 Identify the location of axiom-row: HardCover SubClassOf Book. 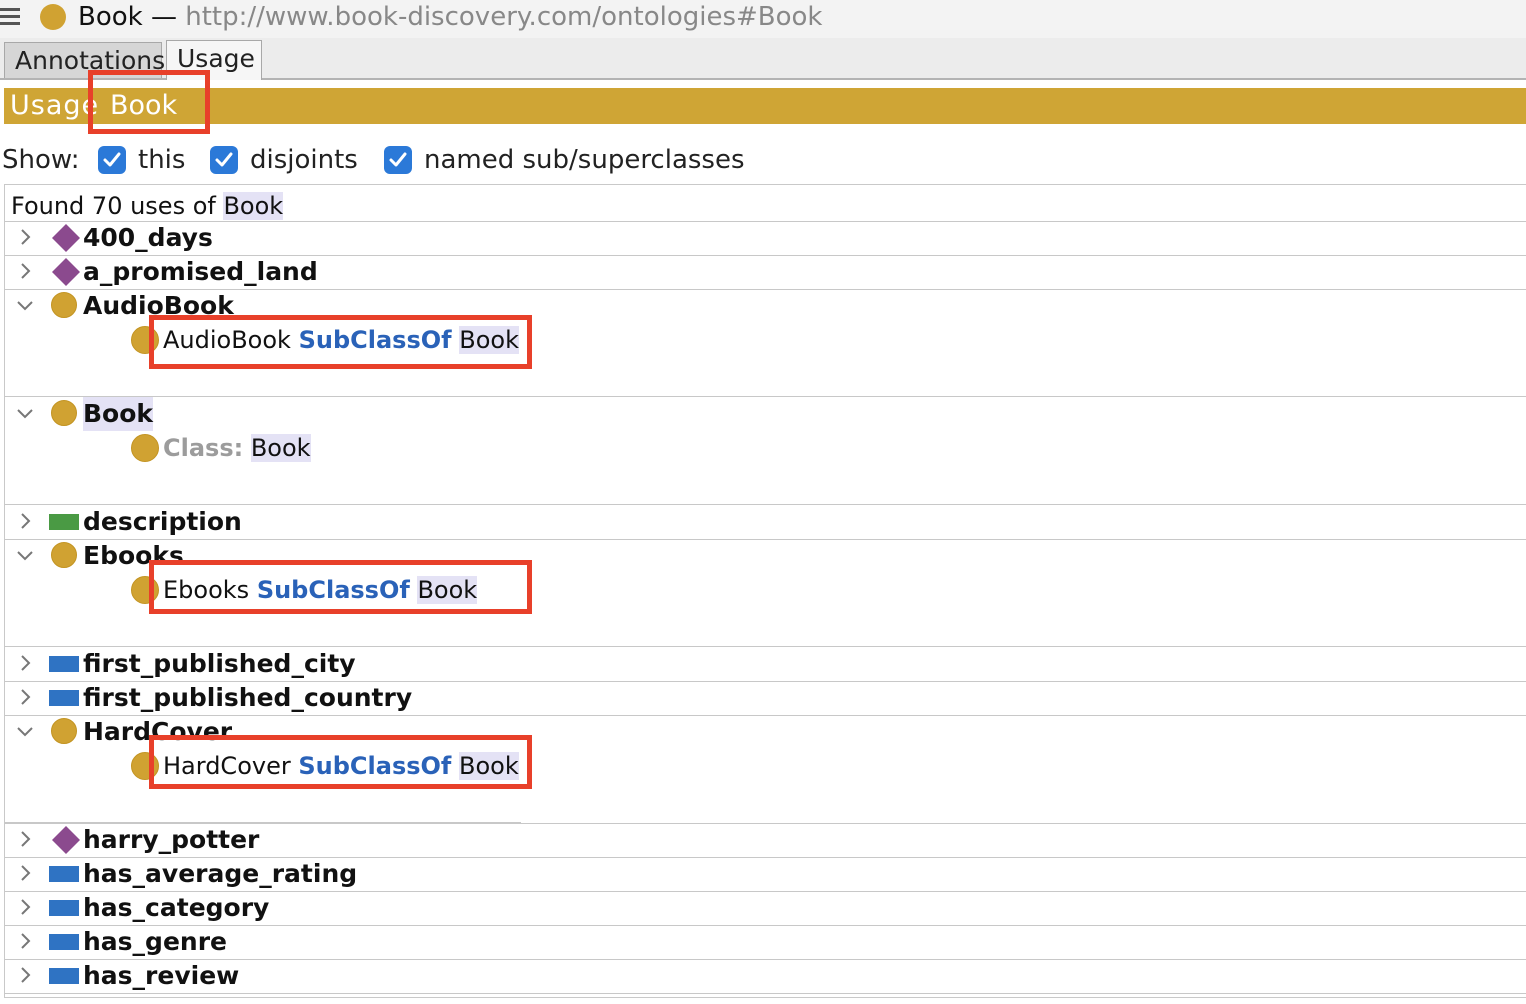
(765, 766).